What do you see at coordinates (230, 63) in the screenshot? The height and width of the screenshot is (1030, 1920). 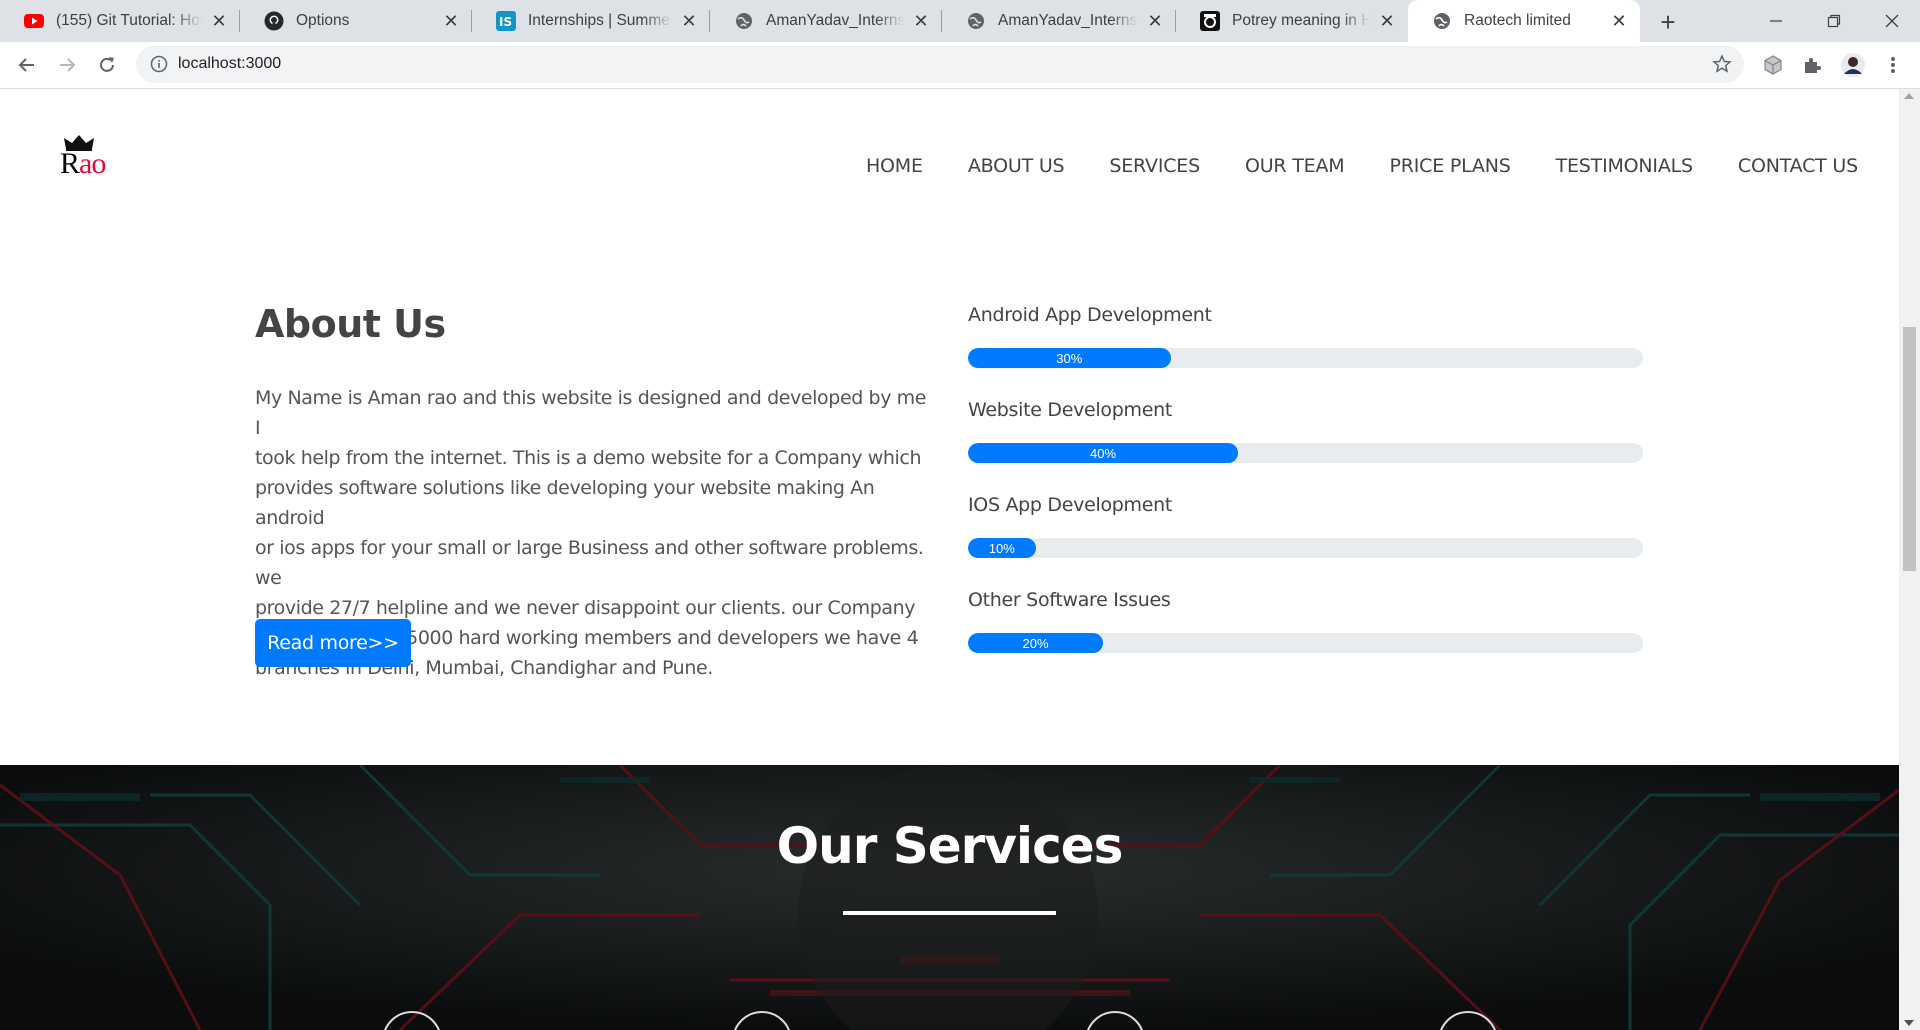 I see `url-text: localhost:3000` at bounding box center [230, 63].